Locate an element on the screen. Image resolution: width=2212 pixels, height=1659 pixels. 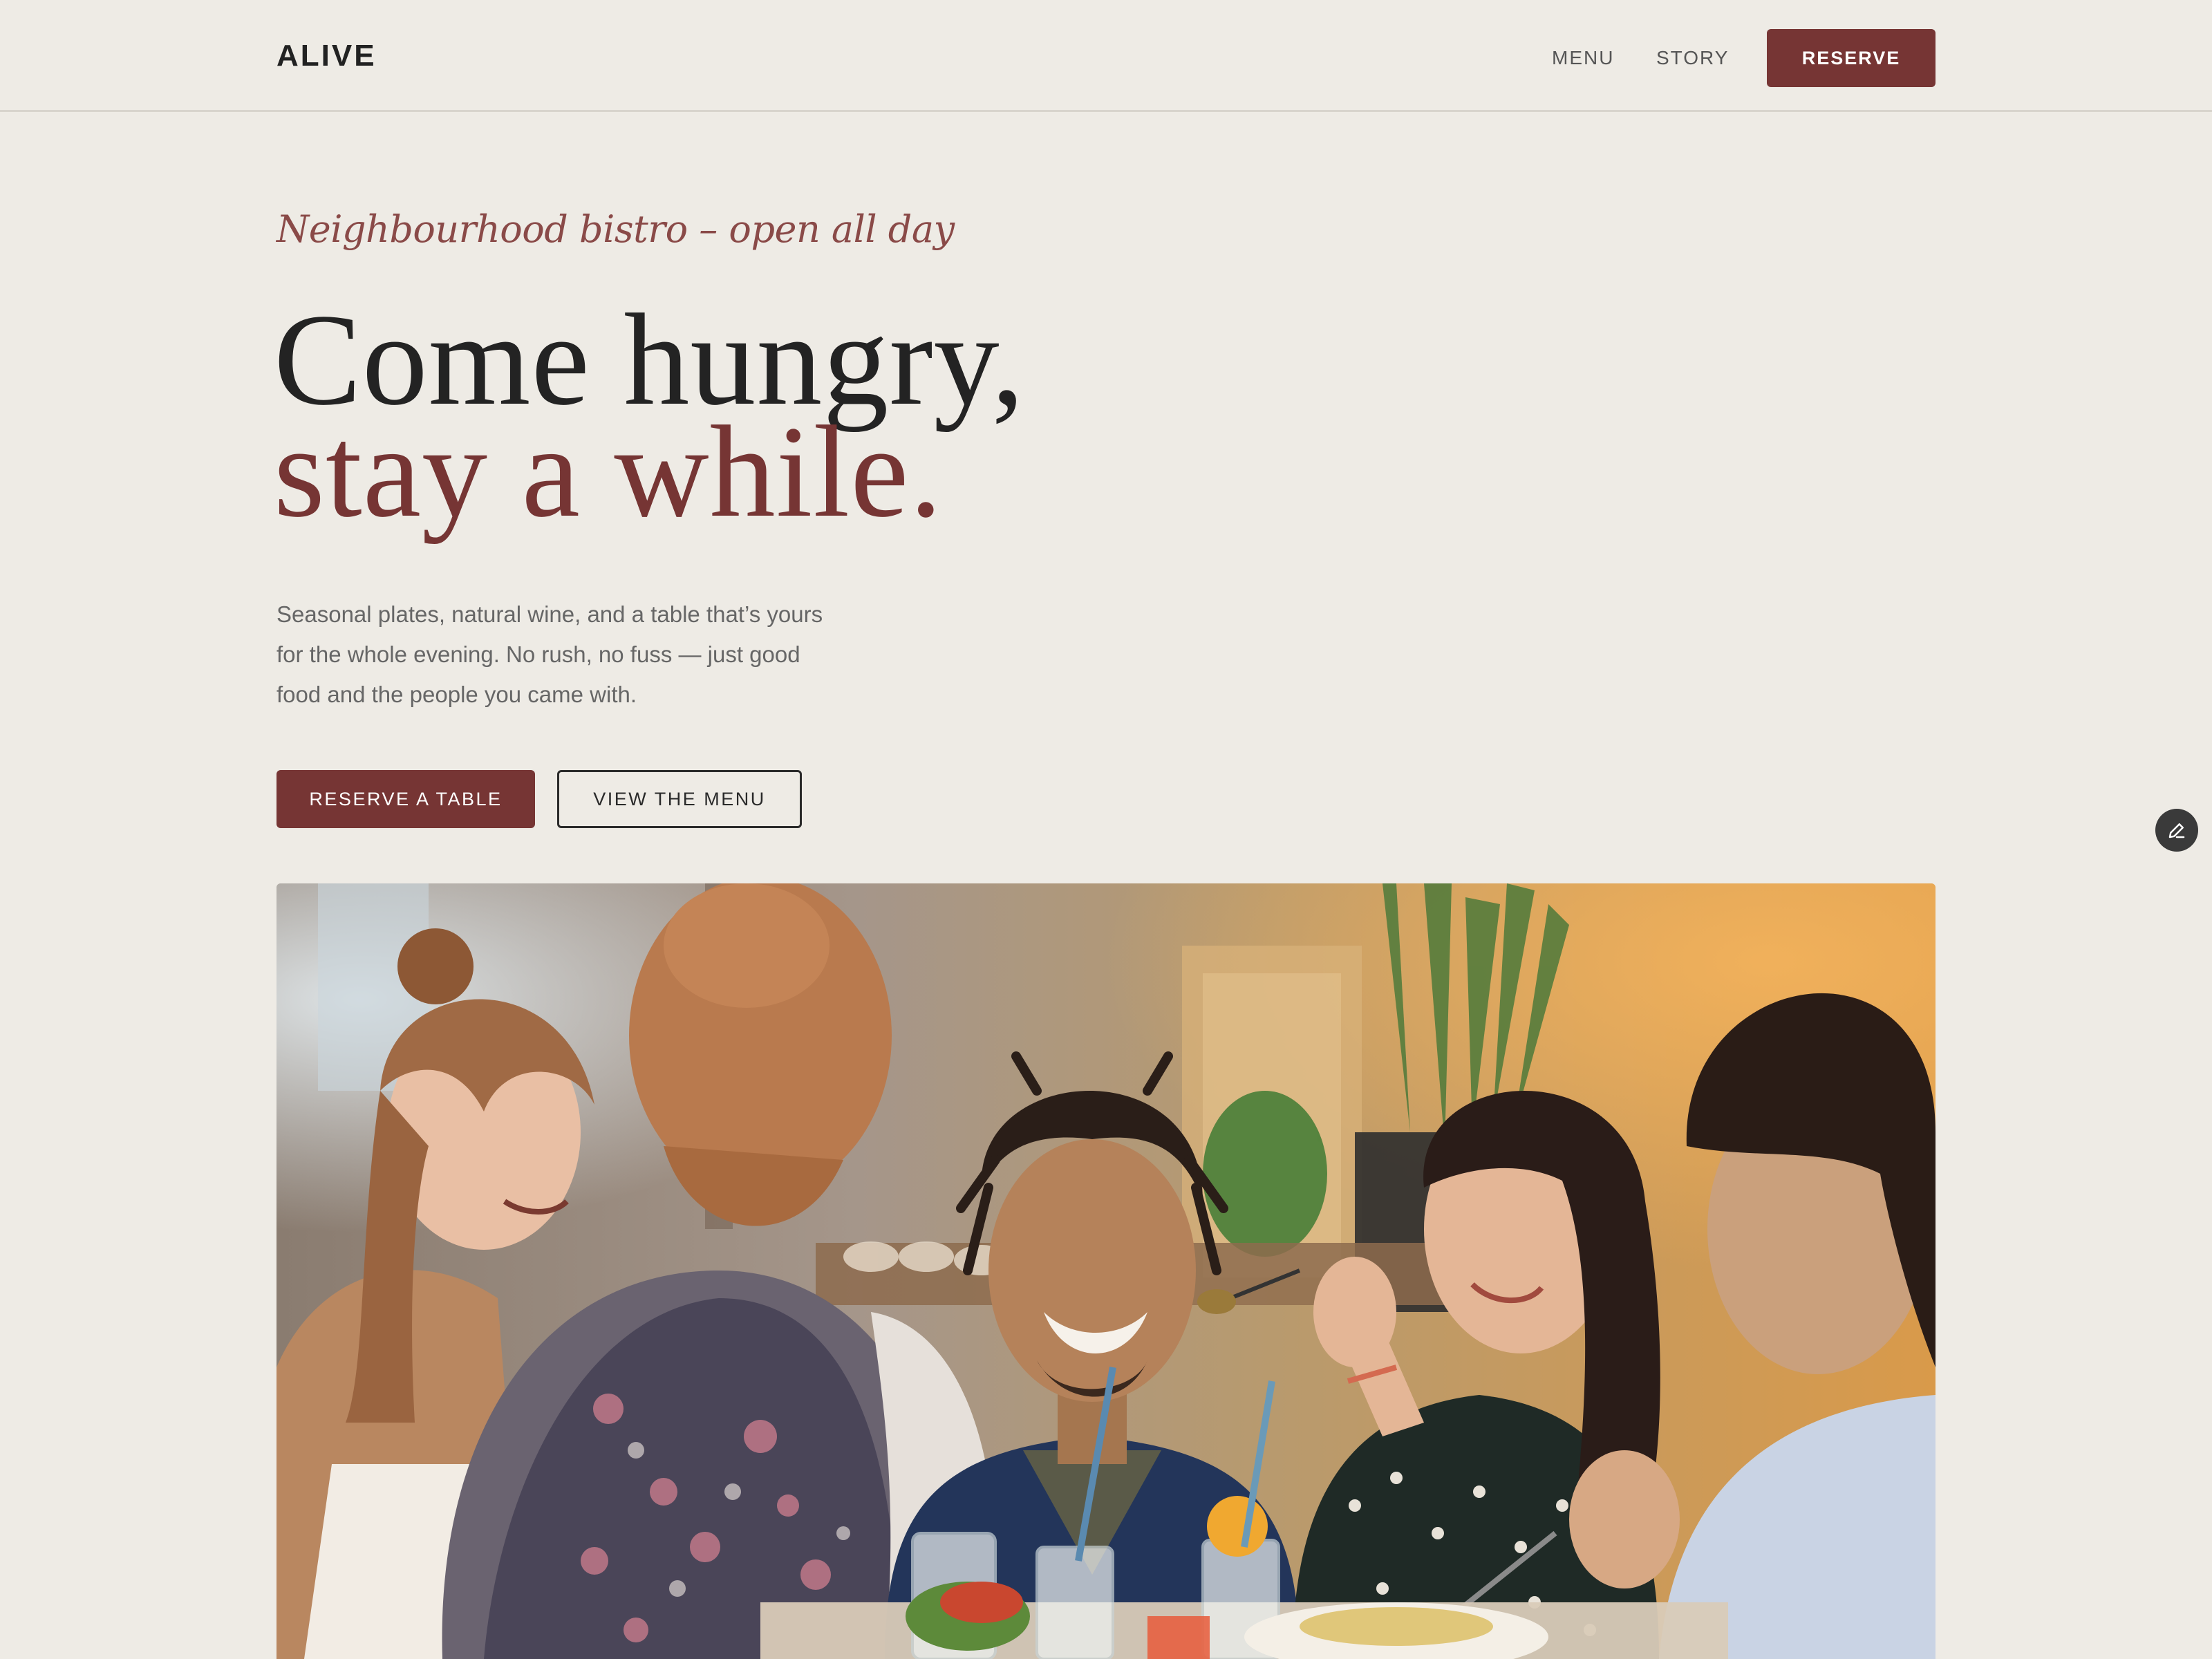
pencil-icon is located at coordinates (2177, 831).